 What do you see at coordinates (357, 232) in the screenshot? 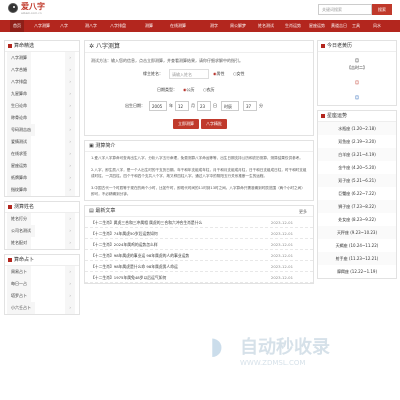
I see `horoscope-item: 天秤座 (9.23~10.23)` at bounding box center [357, 232].